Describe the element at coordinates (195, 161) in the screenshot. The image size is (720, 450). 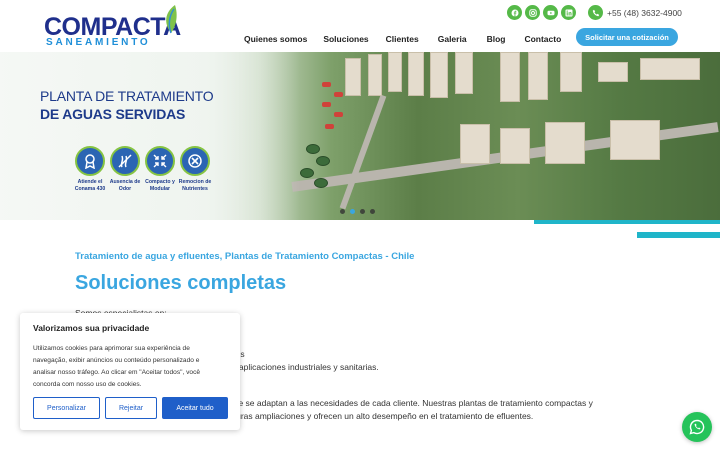
I see `remove-icon` at that location.